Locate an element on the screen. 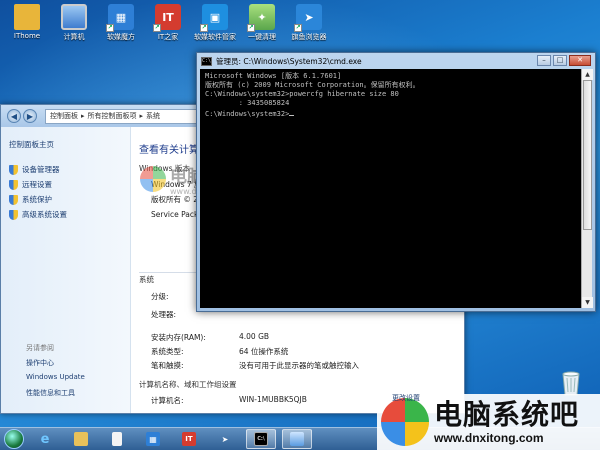  desktop-icon-software-manager: ▣ ↗ 软媒软件管家 is located at coordinates (215, 23).